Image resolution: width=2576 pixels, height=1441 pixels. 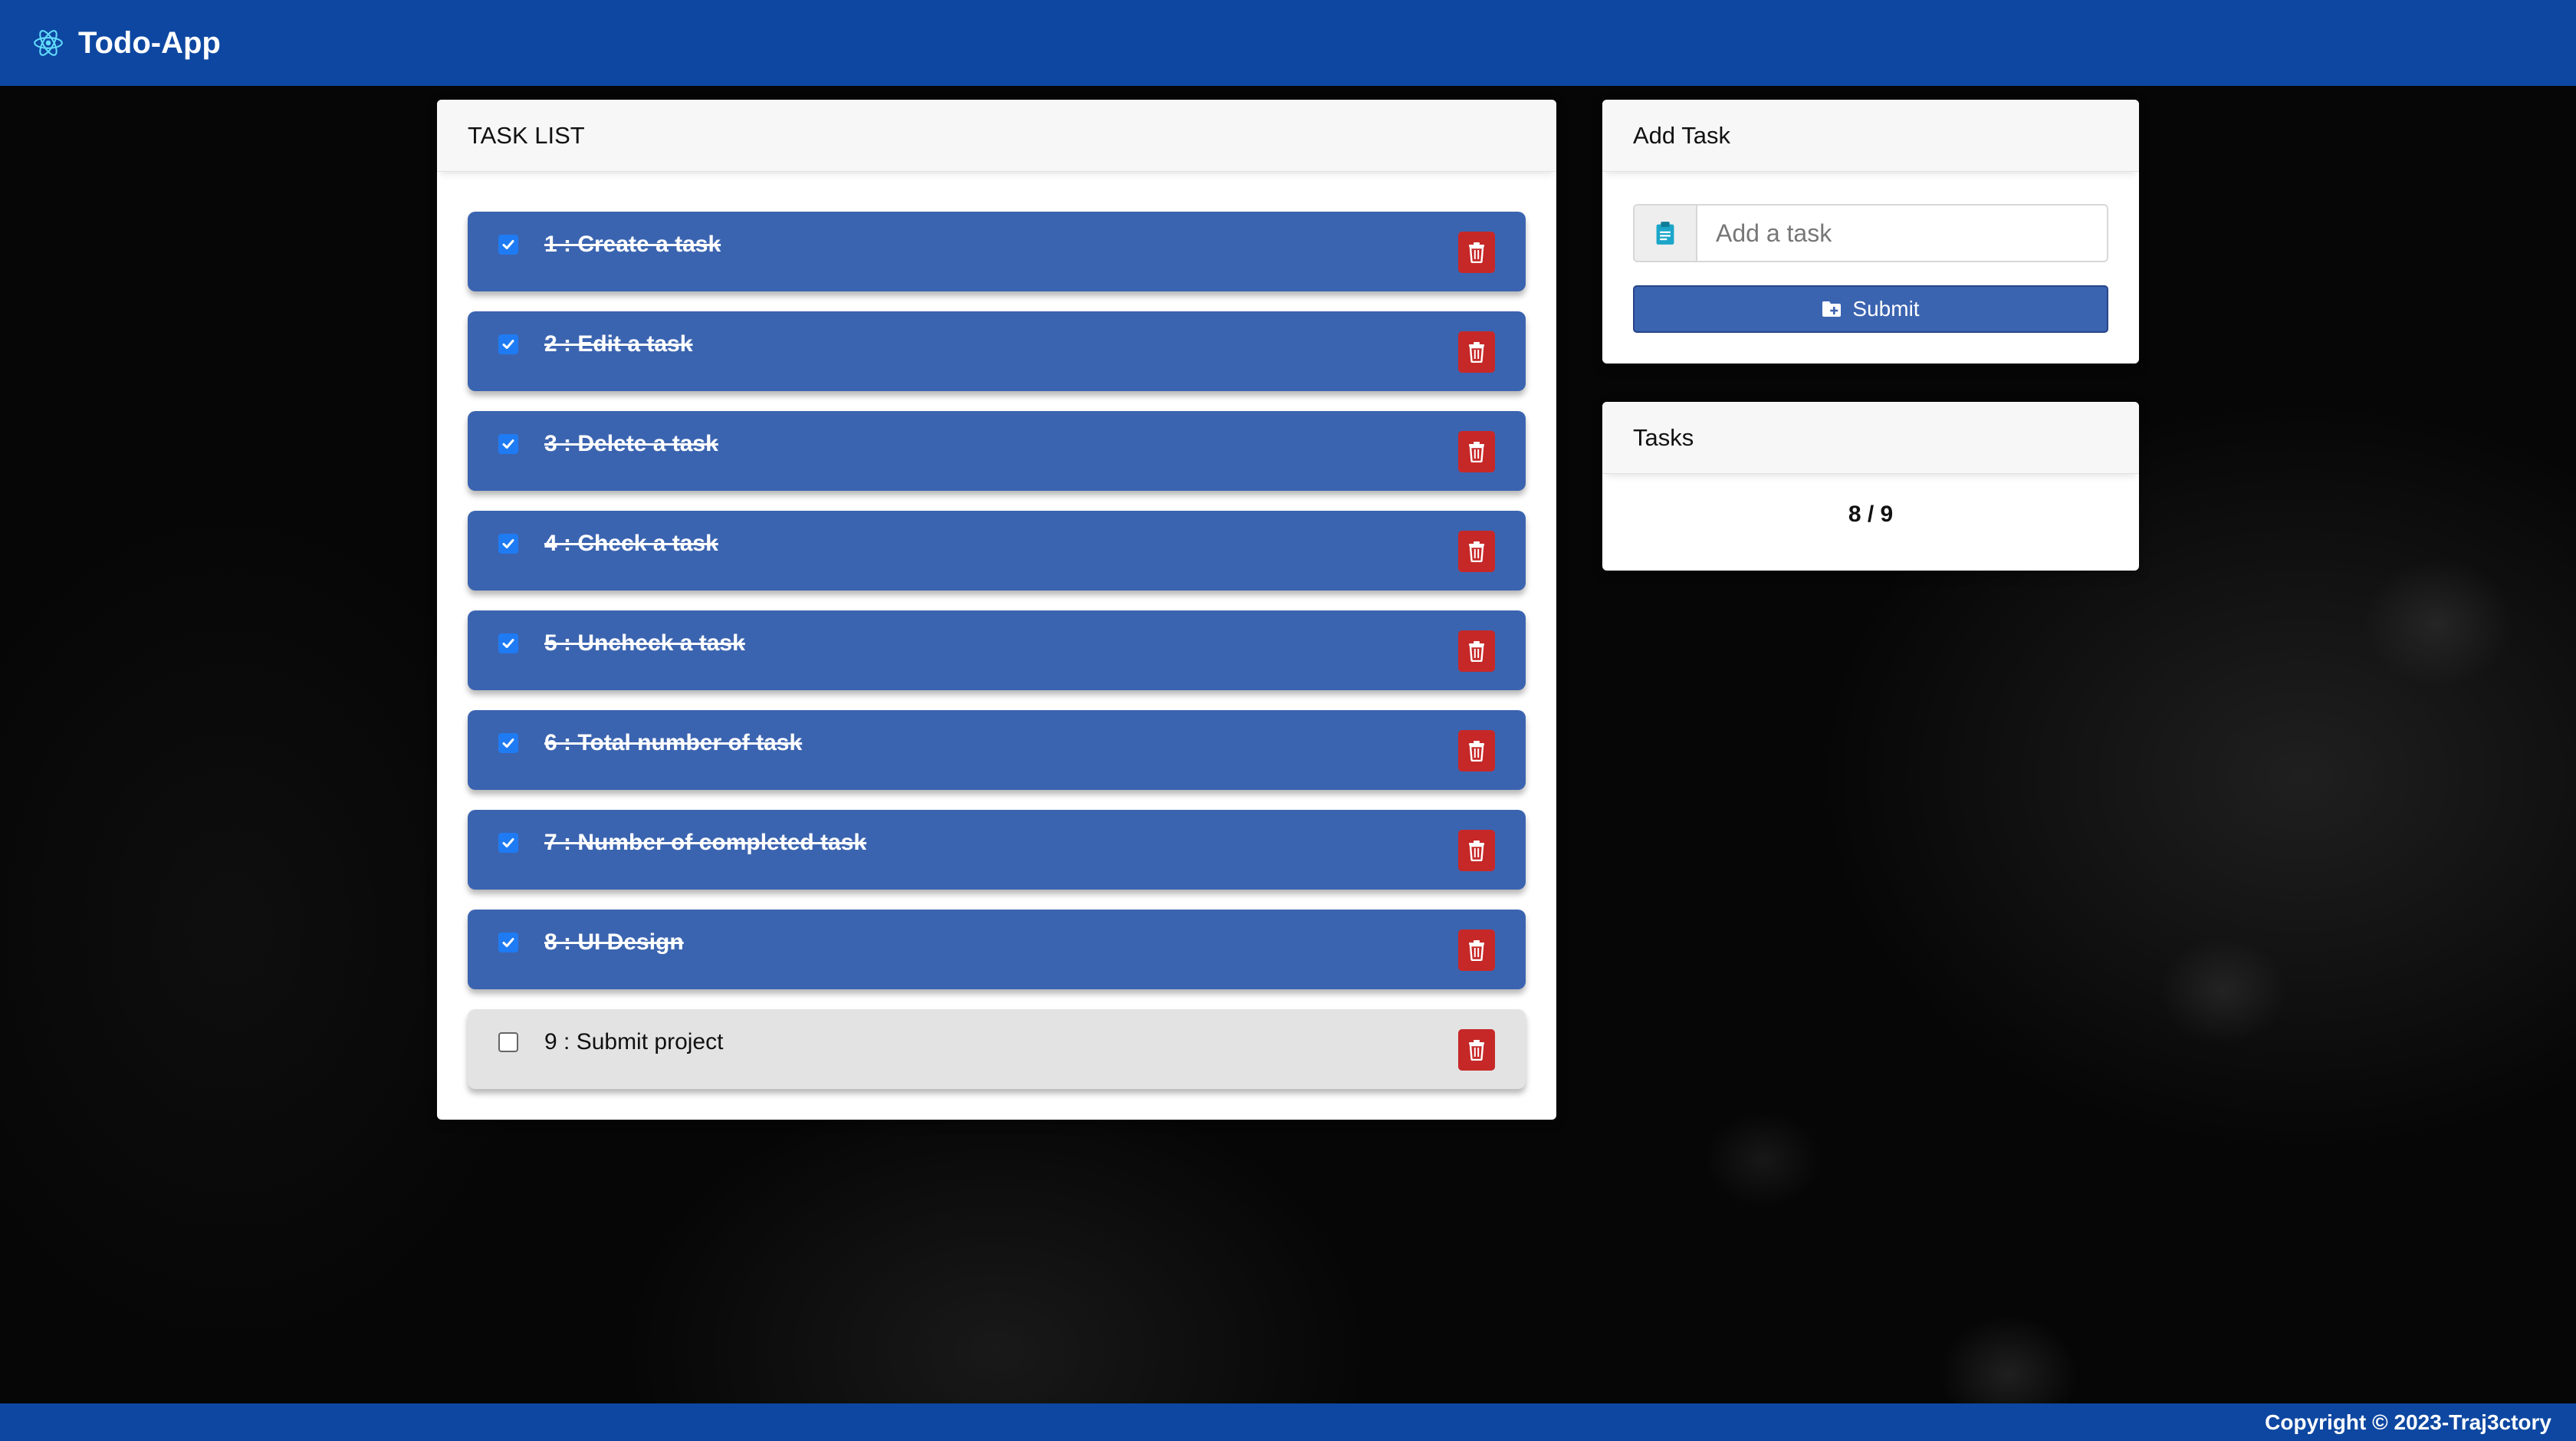 What do you see at coordinates (705, 843) in the screenshot?
I see `task-label: 7 : Number of completed task` at bounding box center [705, 843].